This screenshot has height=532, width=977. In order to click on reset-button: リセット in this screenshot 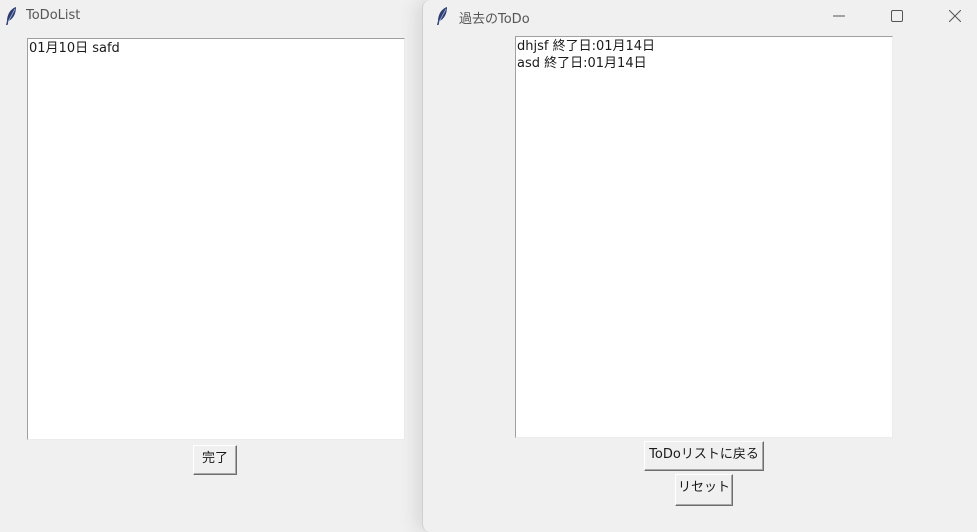, I will do `click(704, 490)`.